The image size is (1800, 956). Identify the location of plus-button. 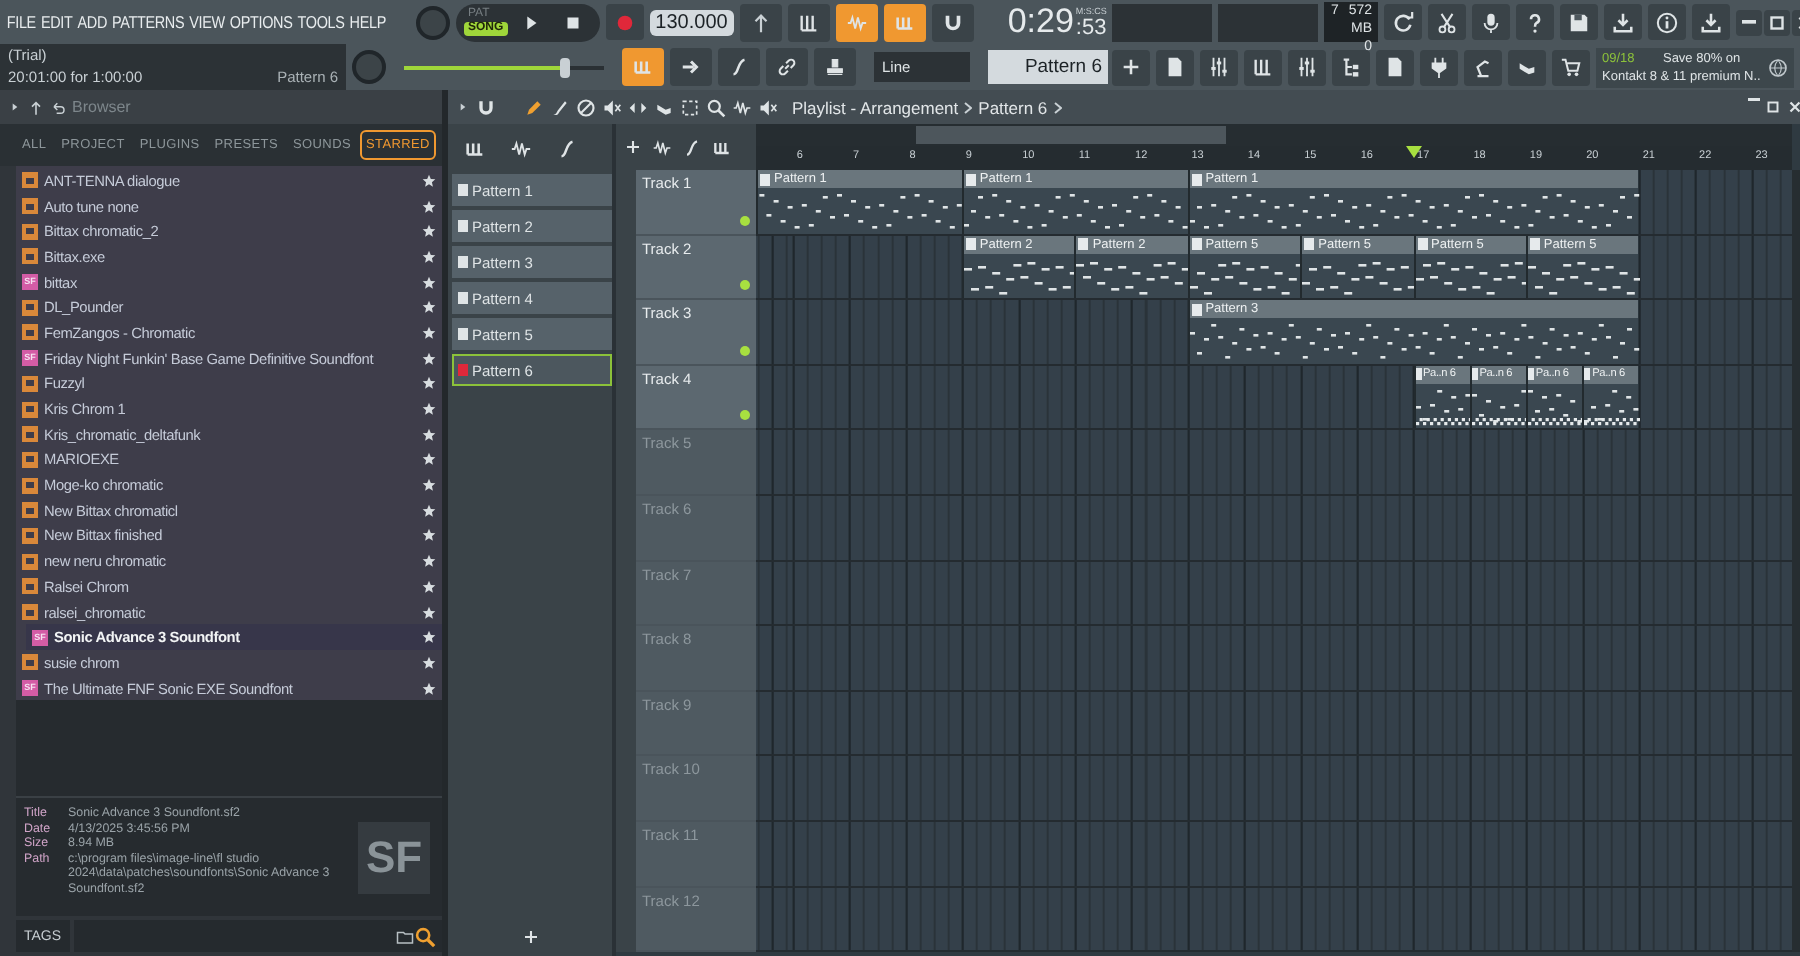
(1131, 67).